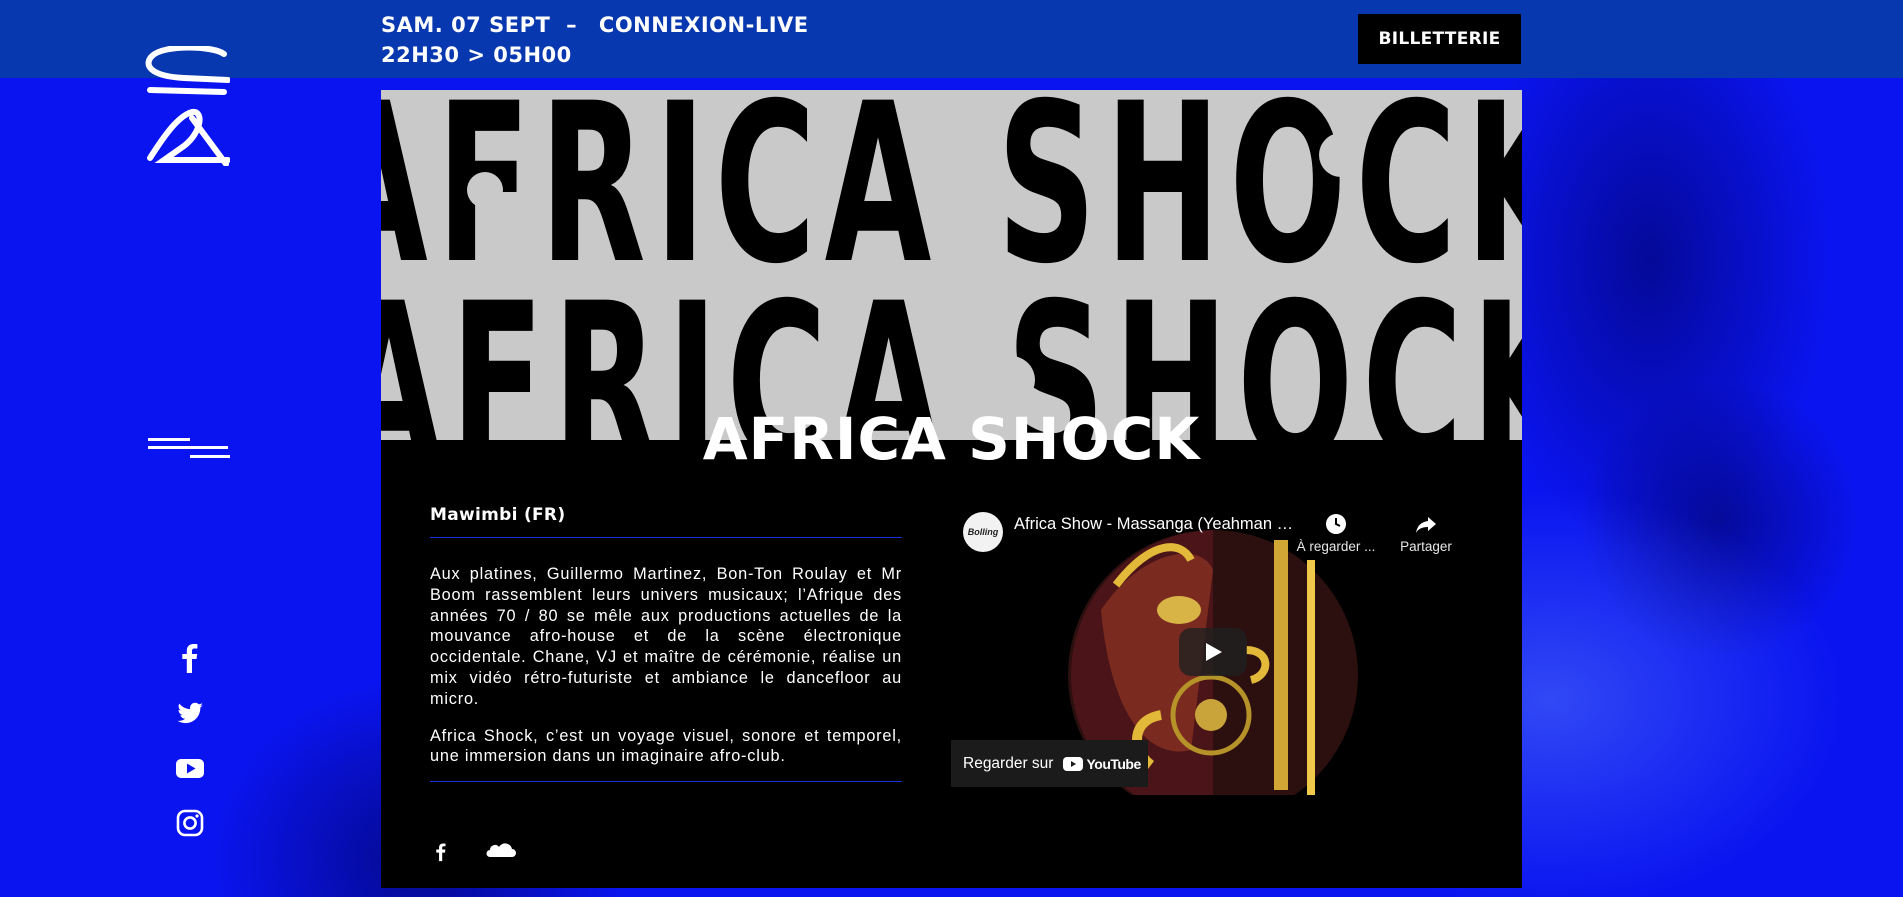 This screenshot has height=897, width=1903. Describe the element at coordinates (666, 781) in the screenshot. I see `divider` at that location.